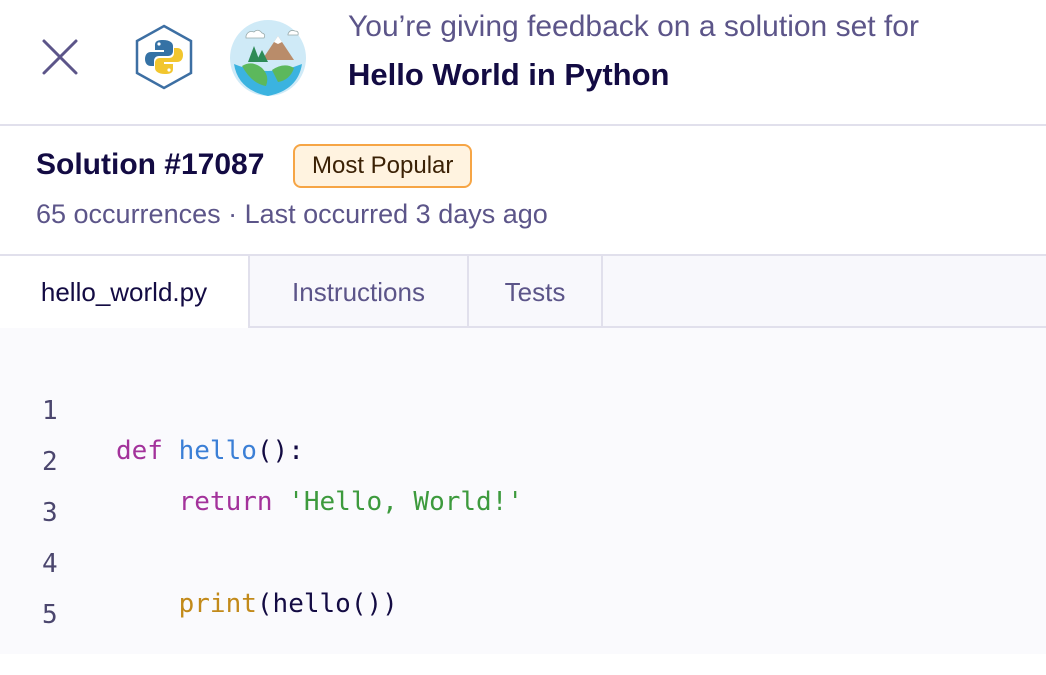  What do you see at coordinates (383, 166) in the screenshot?
I see `most-popular-badge: Most Popular` at bounding box center [383, 166].